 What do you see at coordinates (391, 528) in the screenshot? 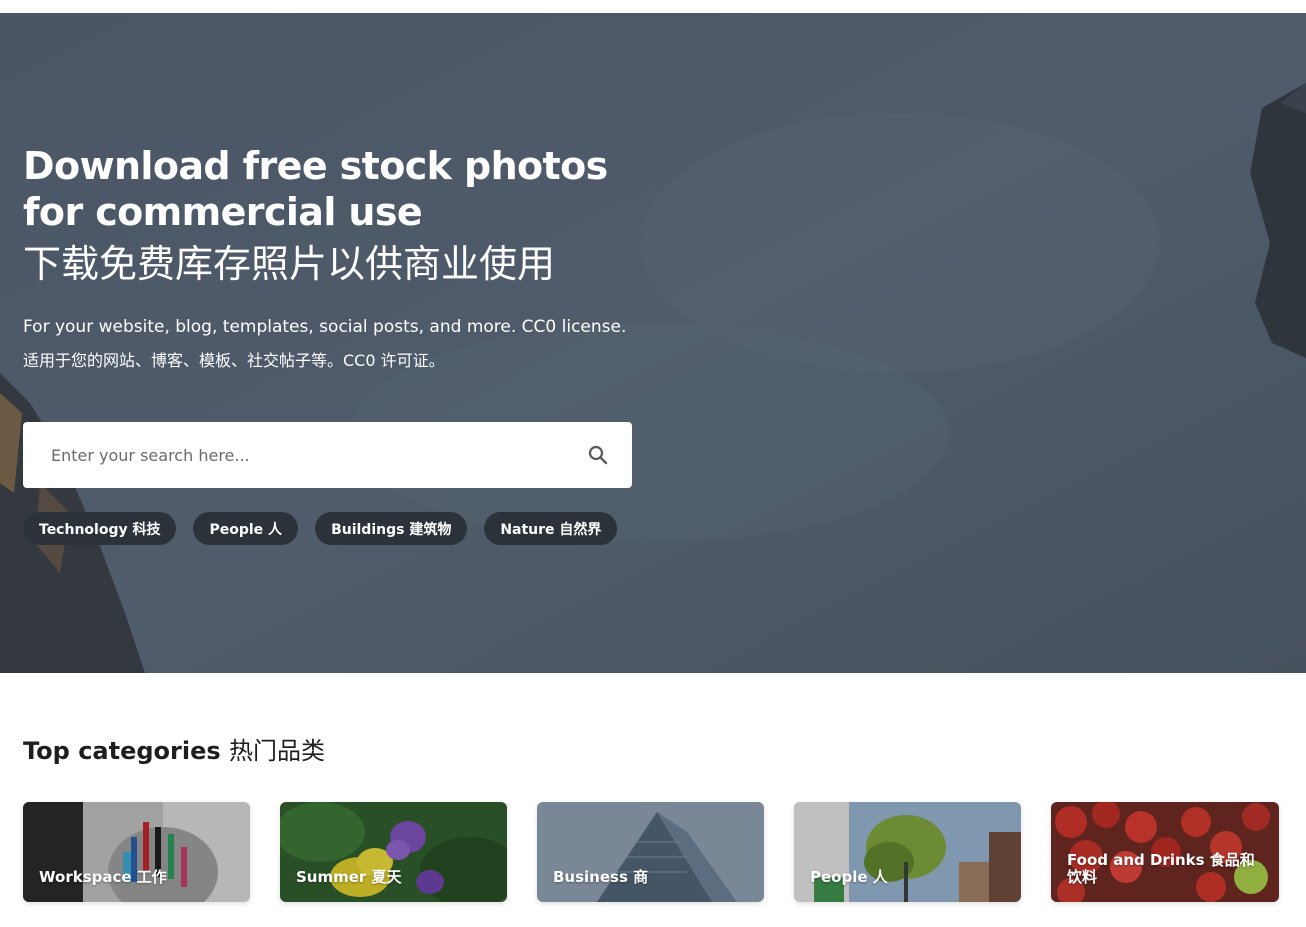
I see `tag-buildings: Buildings 建筑物` at bounding box center [391, 528].